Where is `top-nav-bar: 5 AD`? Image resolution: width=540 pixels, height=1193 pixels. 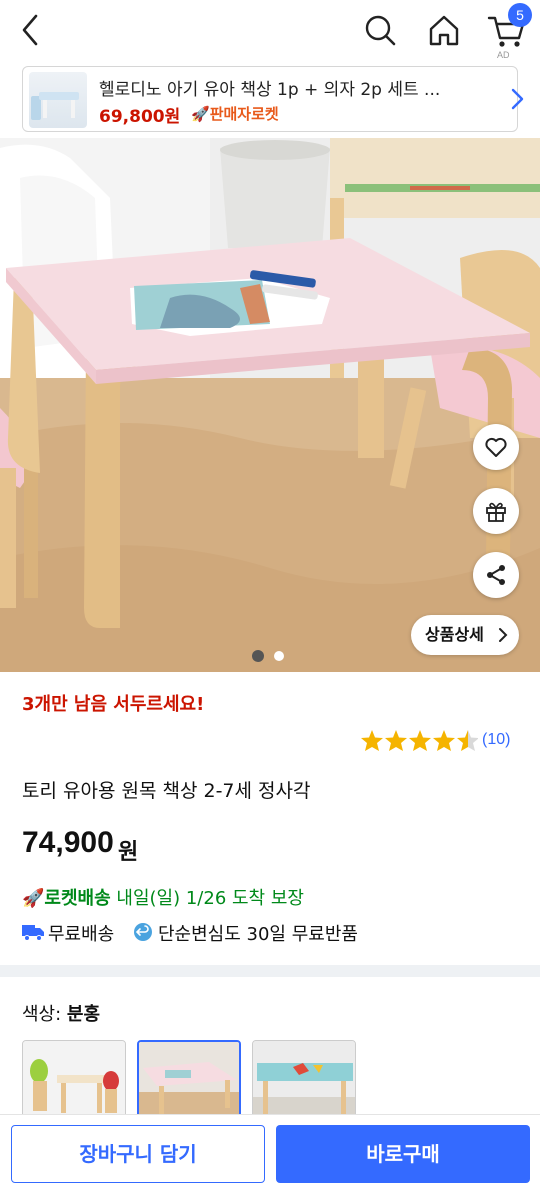
top-nav-bar: 5 AD is located at coordinates (270, 31).